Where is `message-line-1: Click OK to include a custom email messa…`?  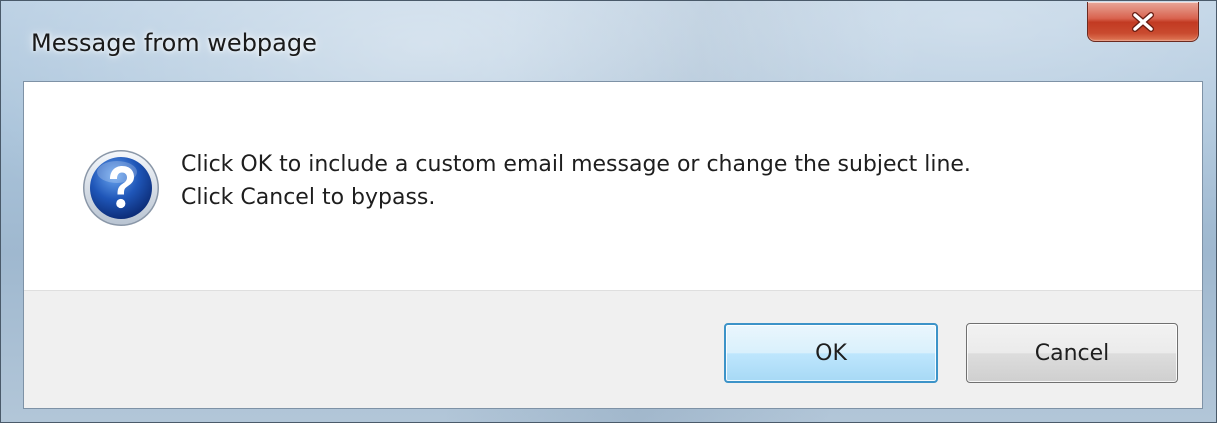 message-line-1: Click OK to include a custom email messa… is located at coordinates (576, 164).